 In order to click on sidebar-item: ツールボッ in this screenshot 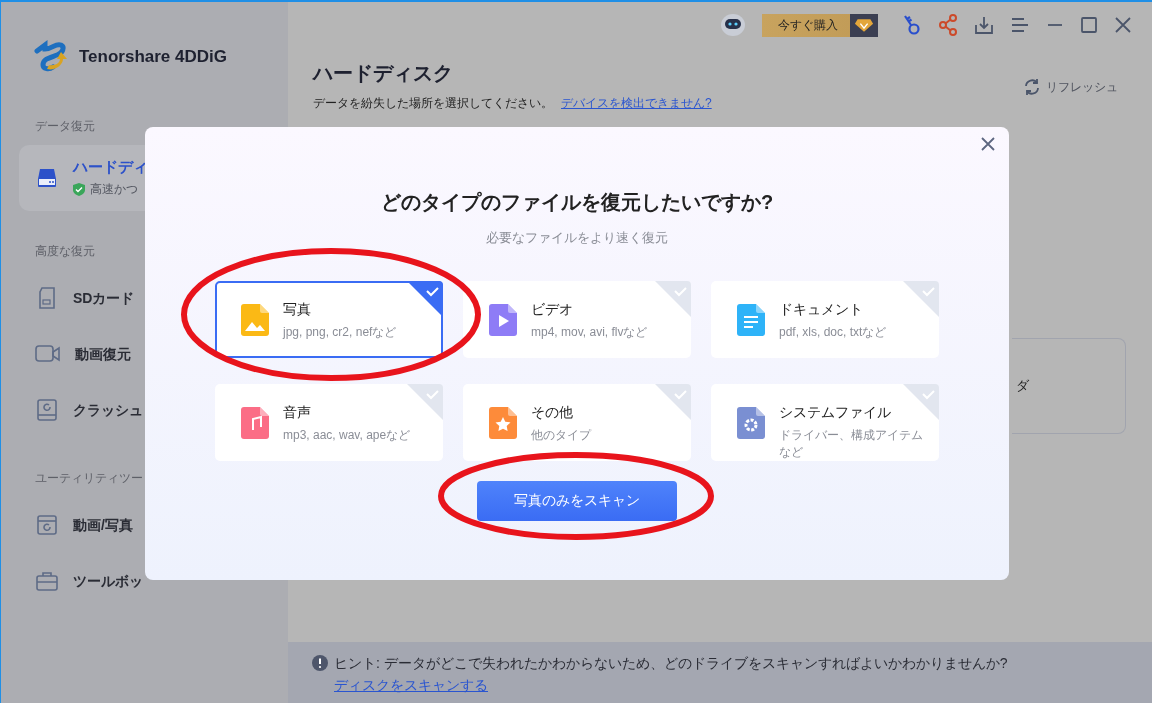, I will do `click(144, 581)`.